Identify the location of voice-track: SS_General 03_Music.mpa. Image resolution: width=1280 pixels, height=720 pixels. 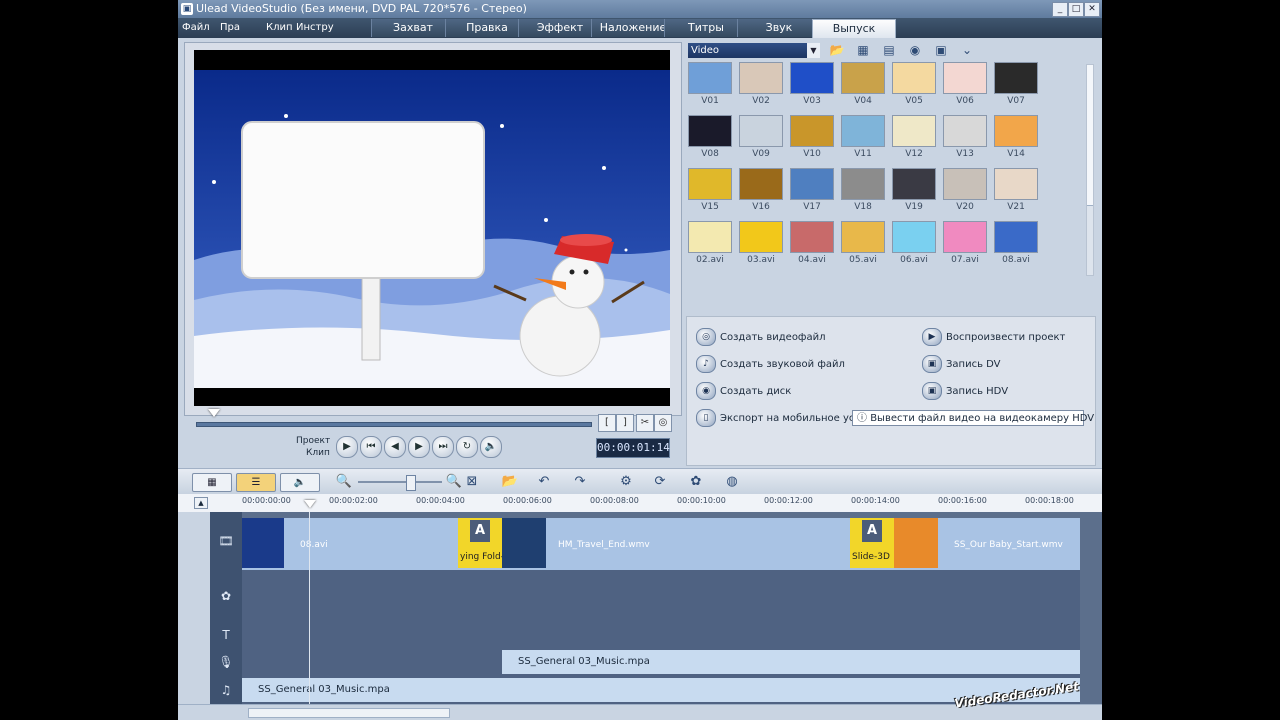
(661, 662).